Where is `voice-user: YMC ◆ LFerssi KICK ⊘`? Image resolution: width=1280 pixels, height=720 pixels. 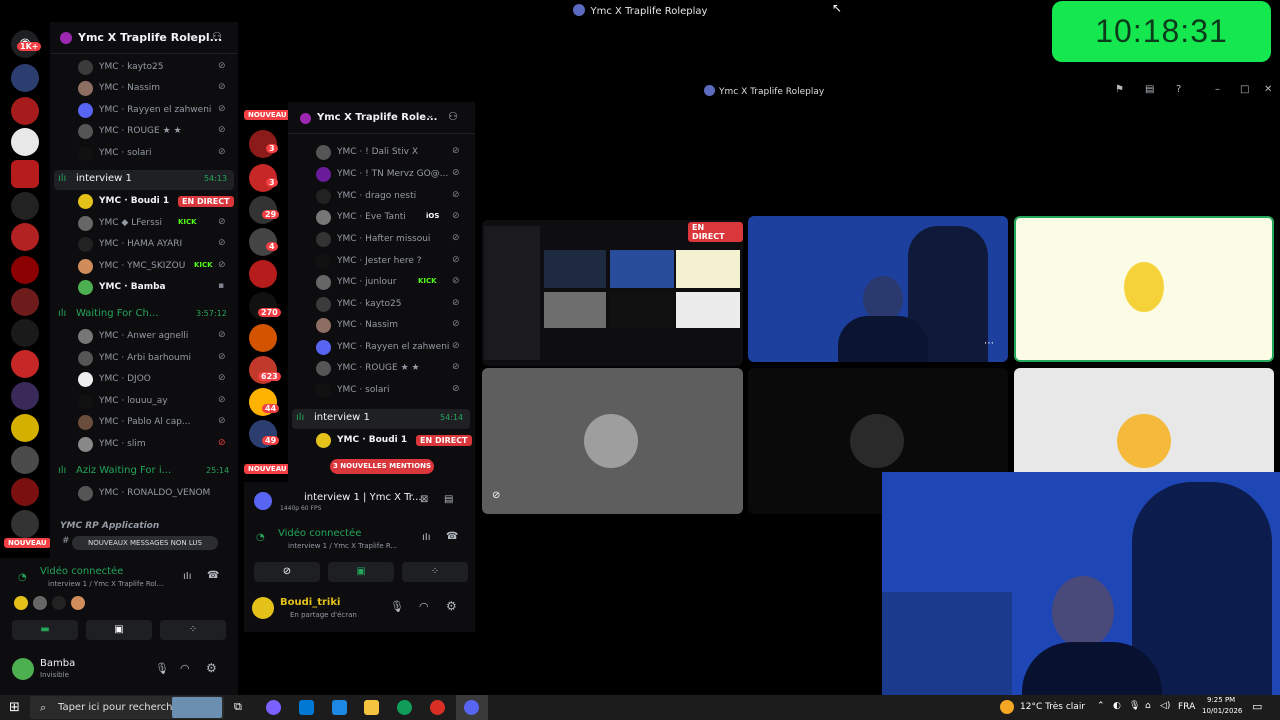
voice-user: YMC ◆ LFerssi KICK ⊘ is located at coordinates (156, 224).